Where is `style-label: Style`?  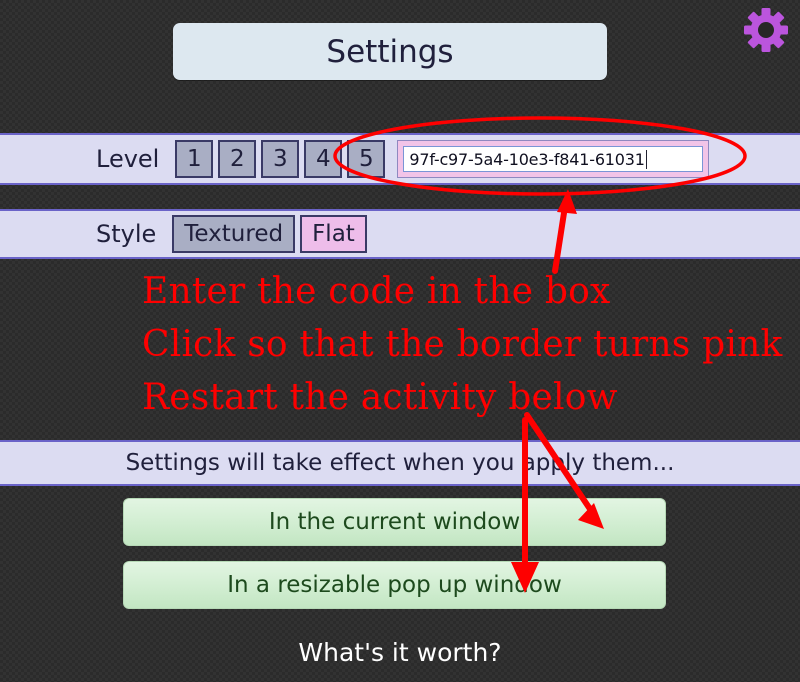
style-label: Style is located at coordinates (126, 234).